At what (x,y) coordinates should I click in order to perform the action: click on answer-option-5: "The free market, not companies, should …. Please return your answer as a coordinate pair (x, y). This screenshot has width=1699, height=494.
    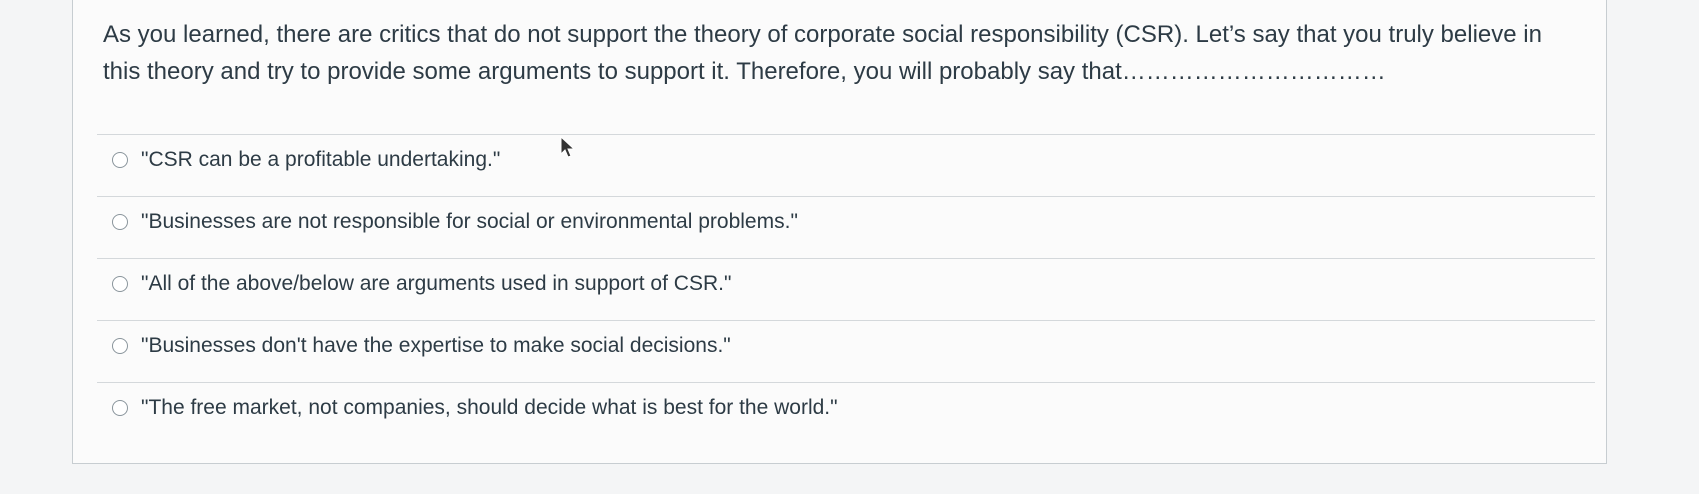
    Looking at the image, I should click on (846, 413).